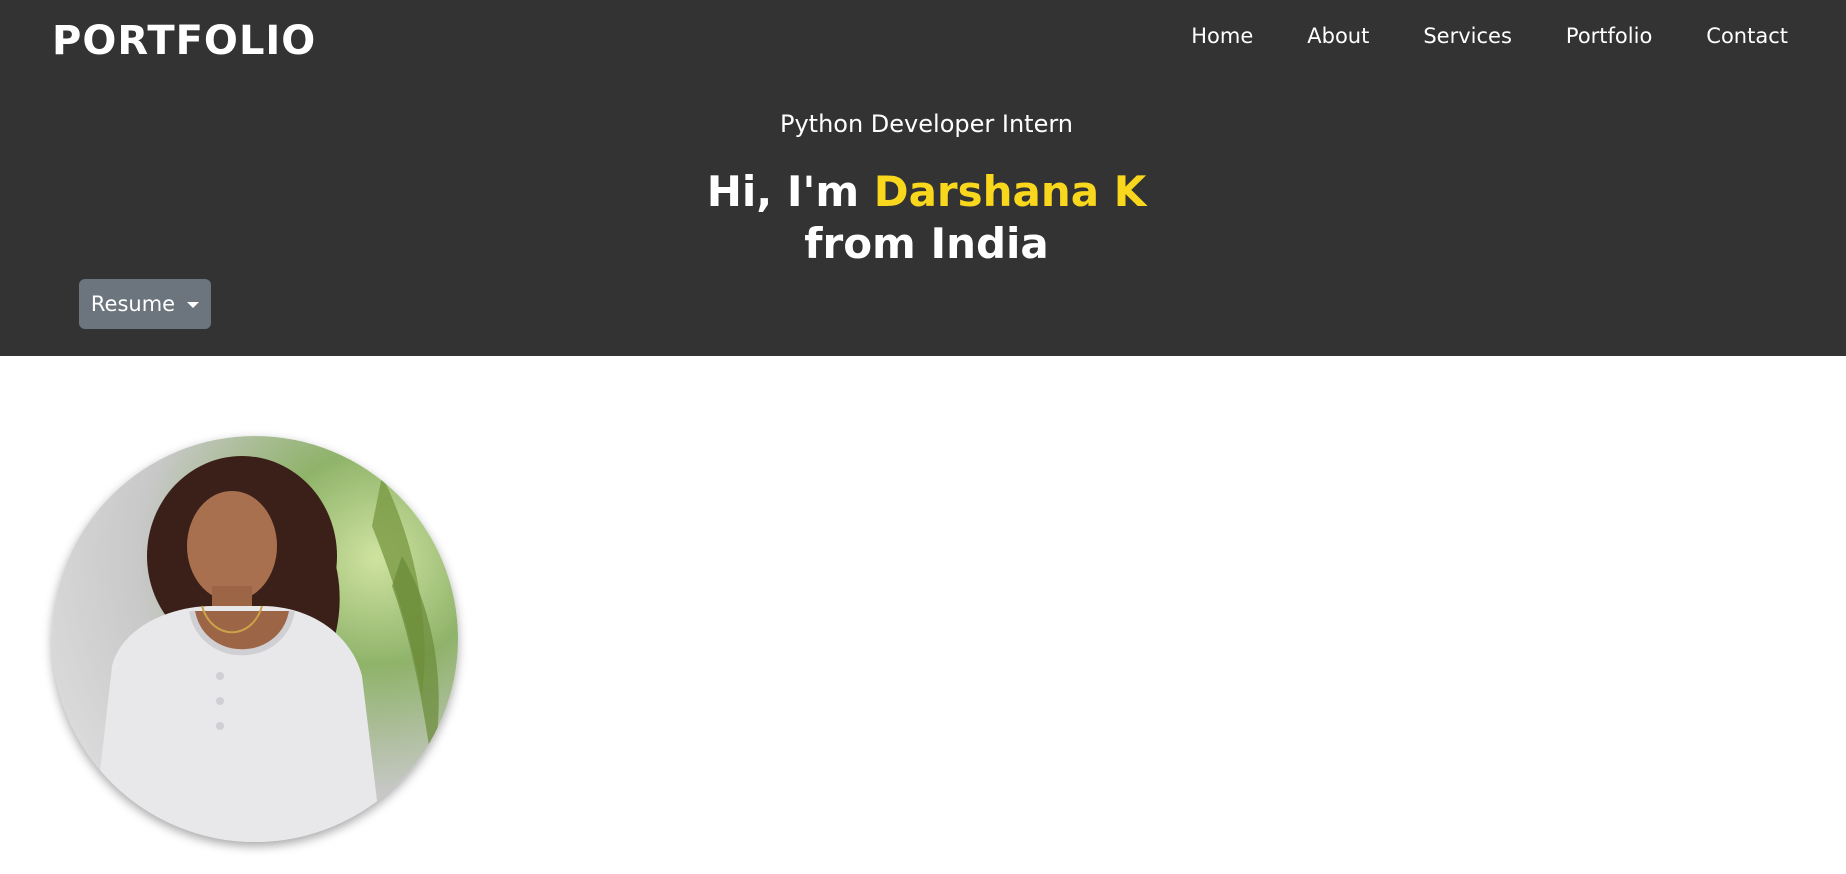 This screenshot has height=874, width=1846. What do you see at coordinates (790, 191) in the screenshot?
I see `greeting-text: Hi, I'm` at bounding box center [790, 191].